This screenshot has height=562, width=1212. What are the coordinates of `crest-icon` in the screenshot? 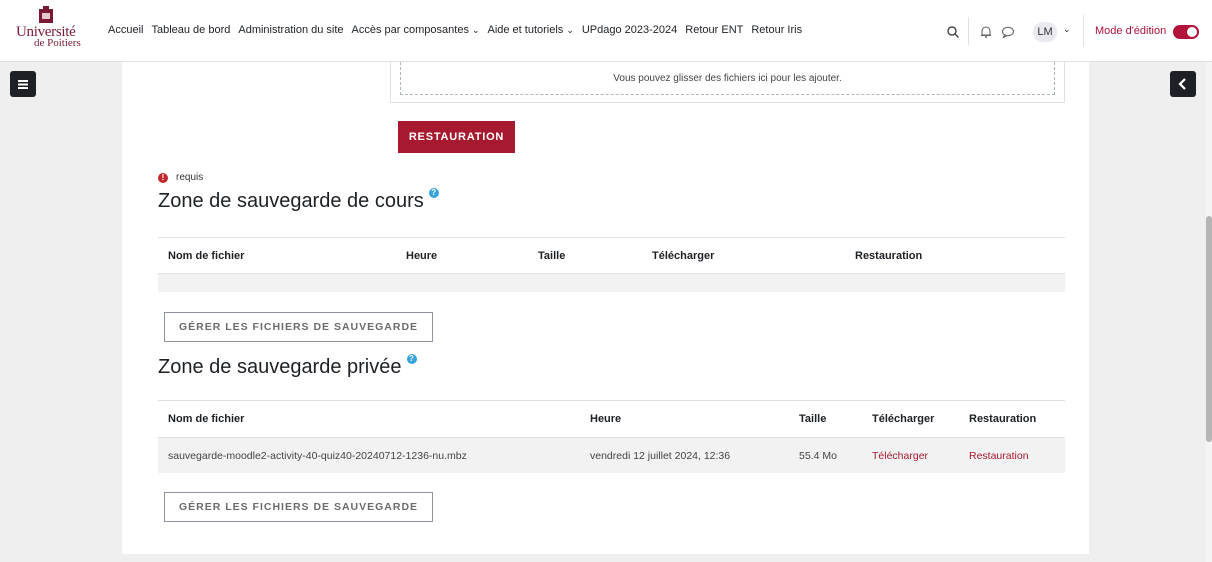 It's located at (46, 14).